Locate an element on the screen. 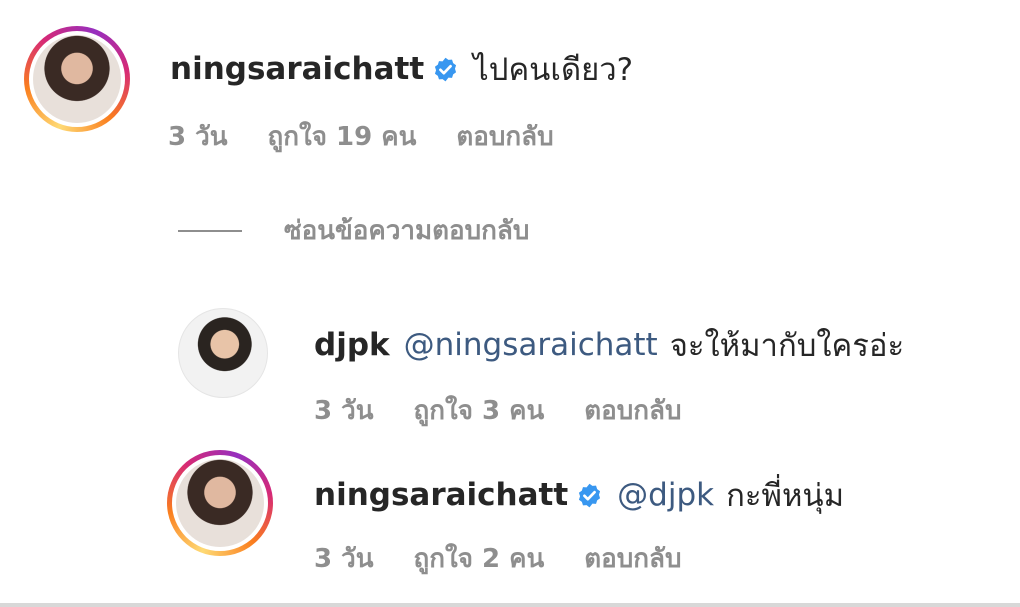 Image resolution: width=1020 pixels, height=607 pixels. mention-link: @djpk is located at coordinates (665, 495).